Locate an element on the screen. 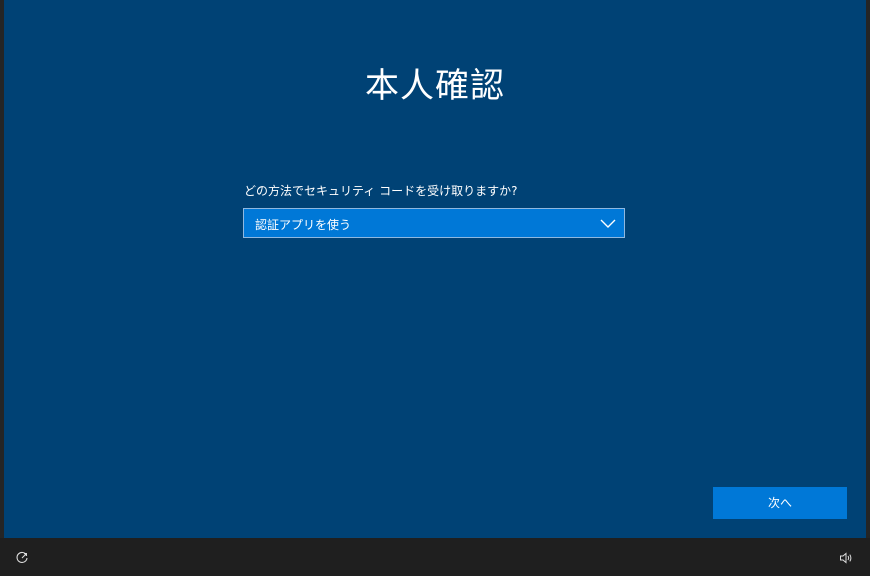 This screenshot has height=576, width=870. bottom-bar is located at coordinates (435, 557).